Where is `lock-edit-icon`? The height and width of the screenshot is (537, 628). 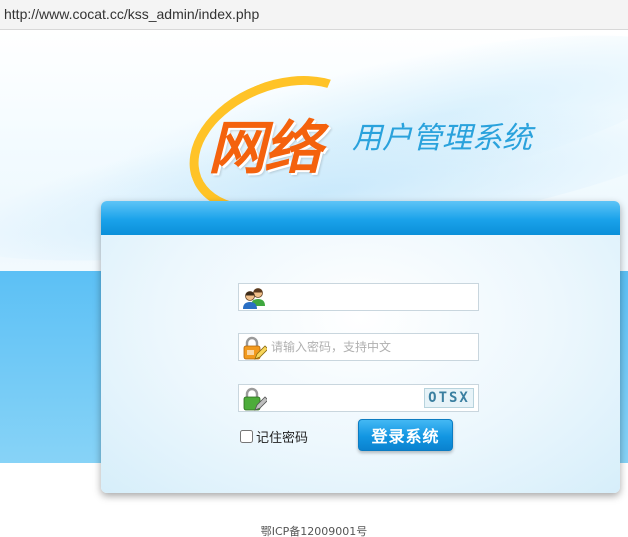
lock-edit-icon is located at coordinates (255, 348).